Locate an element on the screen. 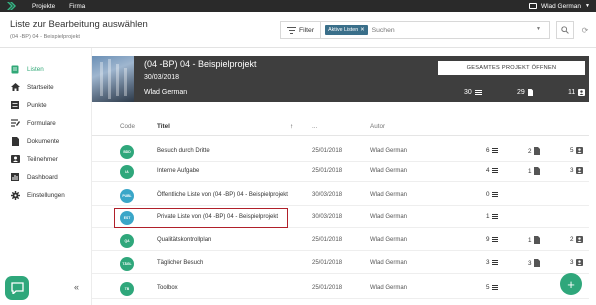 The height and width of the screenshot is (305, 596). user-menu: Wlad German ▼ is located at coordinates (559, 6).